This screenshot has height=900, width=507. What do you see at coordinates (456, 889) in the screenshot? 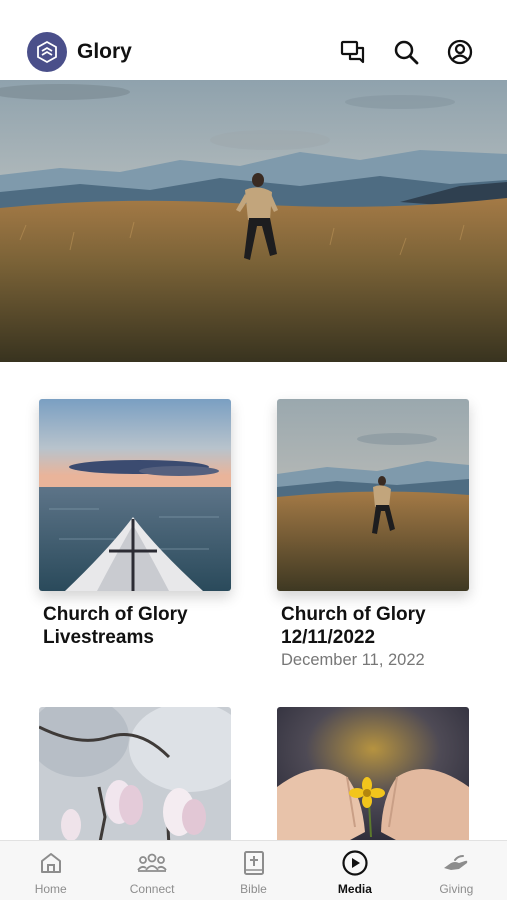
I see `tab-label: Giving` at bounding box center [456, 889].